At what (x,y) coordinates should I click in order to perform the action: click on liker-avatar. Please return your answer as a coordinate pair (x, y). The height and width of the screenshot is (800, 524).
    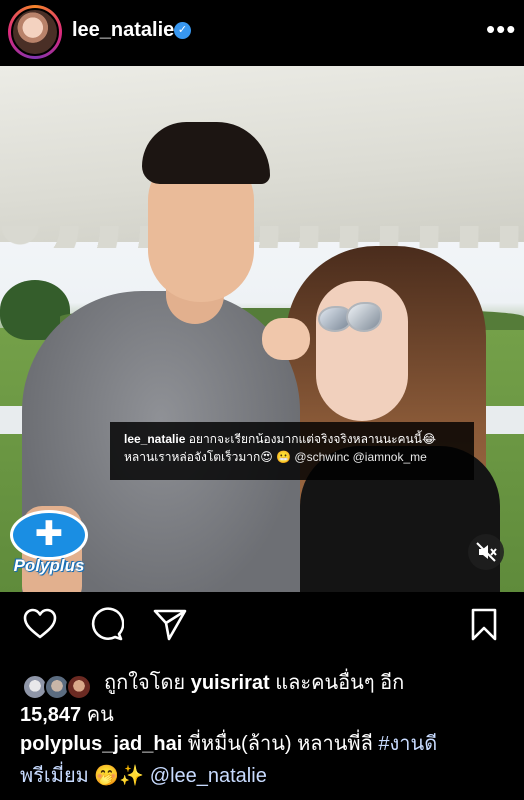
    Looking at the image, I should click on (79, 687).